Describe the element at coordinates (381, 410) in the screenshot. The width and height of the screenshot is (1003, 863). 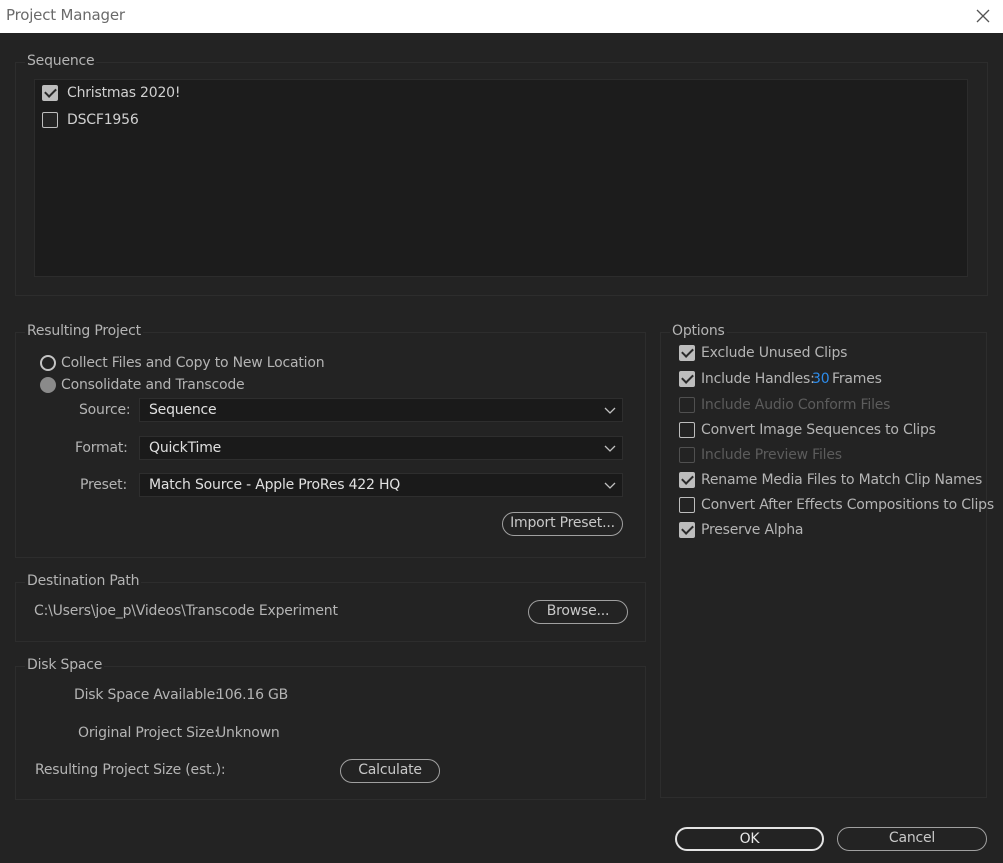
I see `source-select: Sequence` at that location.